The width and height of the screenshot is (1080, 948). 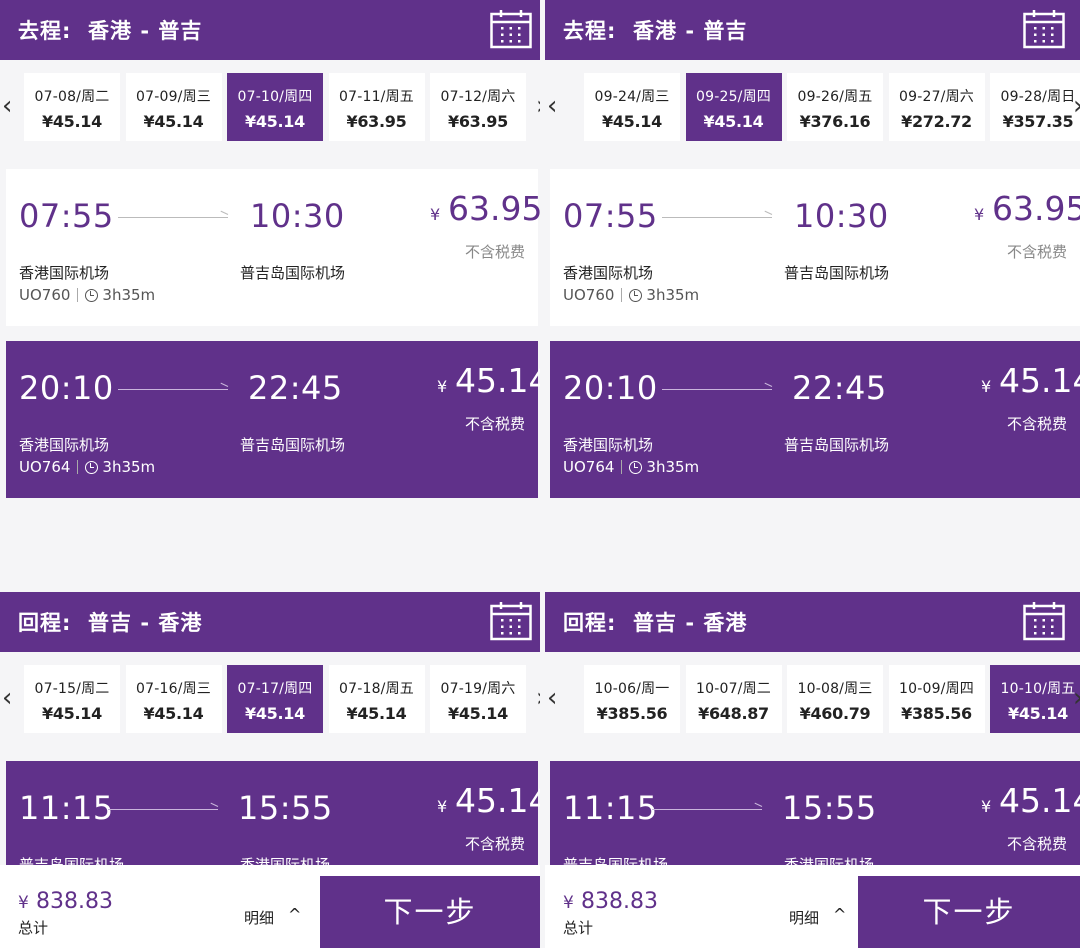 I want to click on date-label: 07-15/周二, so click(x=72, y=689).